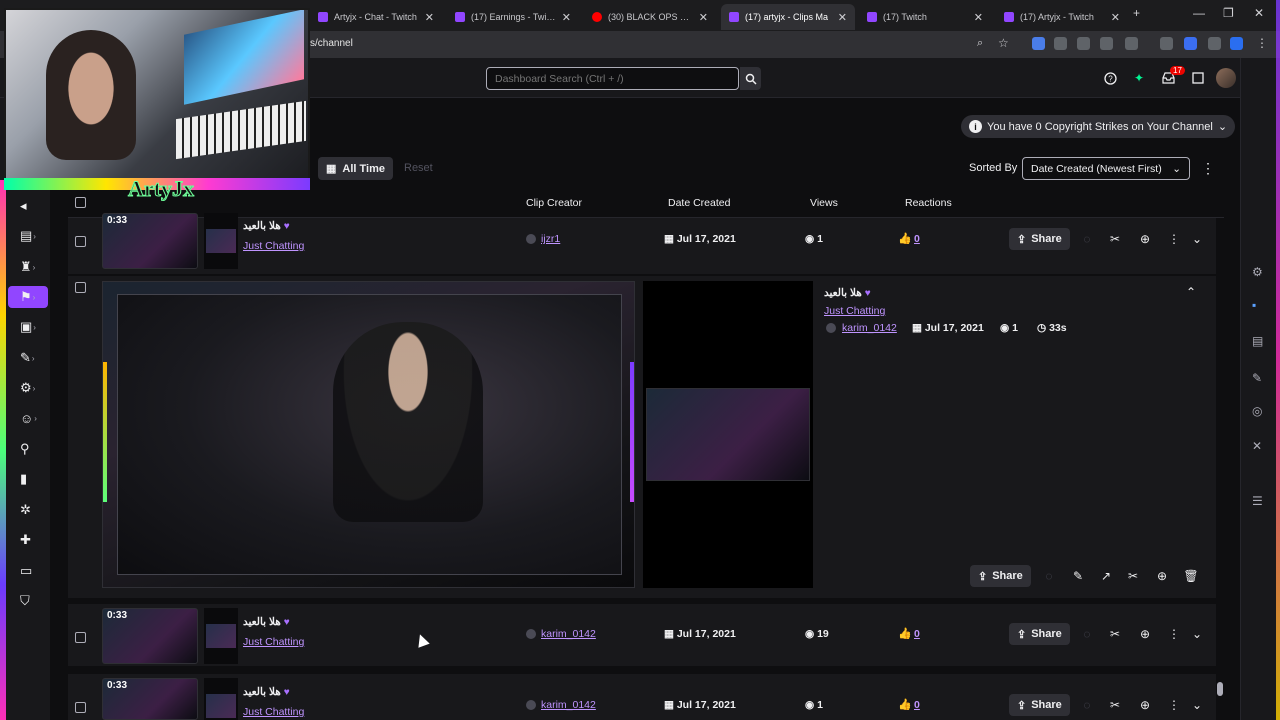 Image resolution: width=1280 pixels, height=720 pixels. What do you see at coordinates (699, 203) in the screenshot?
I see `column-header-date-created: Date Created` at bounding box center [699, 203].